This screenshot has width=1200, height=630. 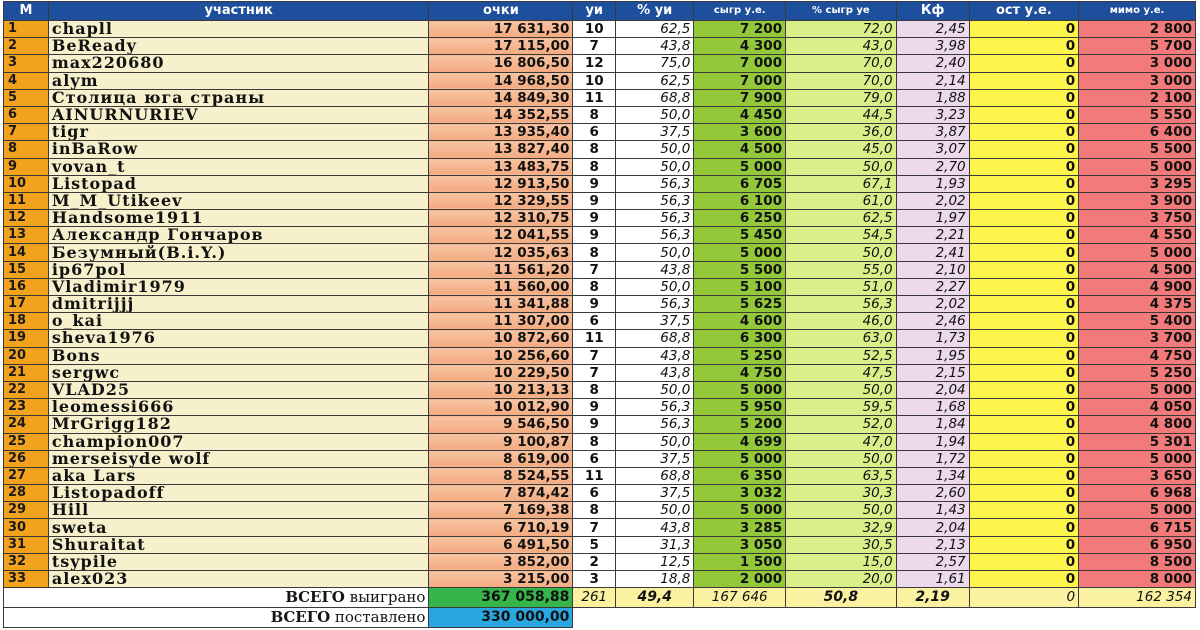 I want to click on pct-won-cell: 30,5, so click(x=841, y=544).